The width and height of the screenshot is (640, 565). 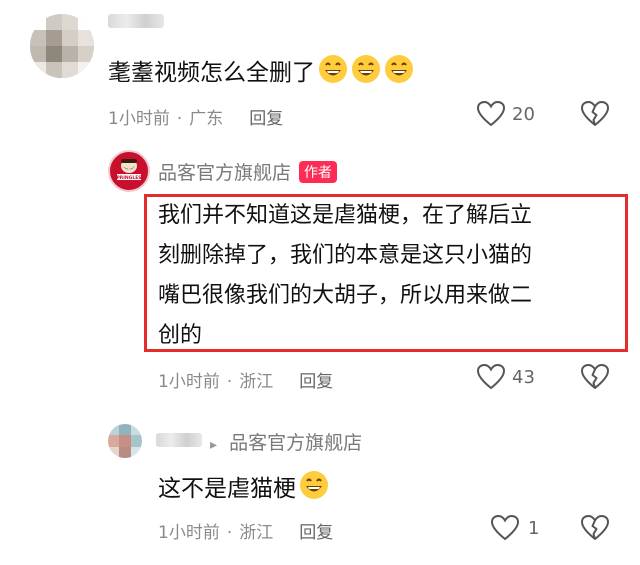 What do you see at coordinates (261, 74) in the screenshot?
I see `comment-text: 耄耋视频怎么全删了` at bounding box center [261, 74].